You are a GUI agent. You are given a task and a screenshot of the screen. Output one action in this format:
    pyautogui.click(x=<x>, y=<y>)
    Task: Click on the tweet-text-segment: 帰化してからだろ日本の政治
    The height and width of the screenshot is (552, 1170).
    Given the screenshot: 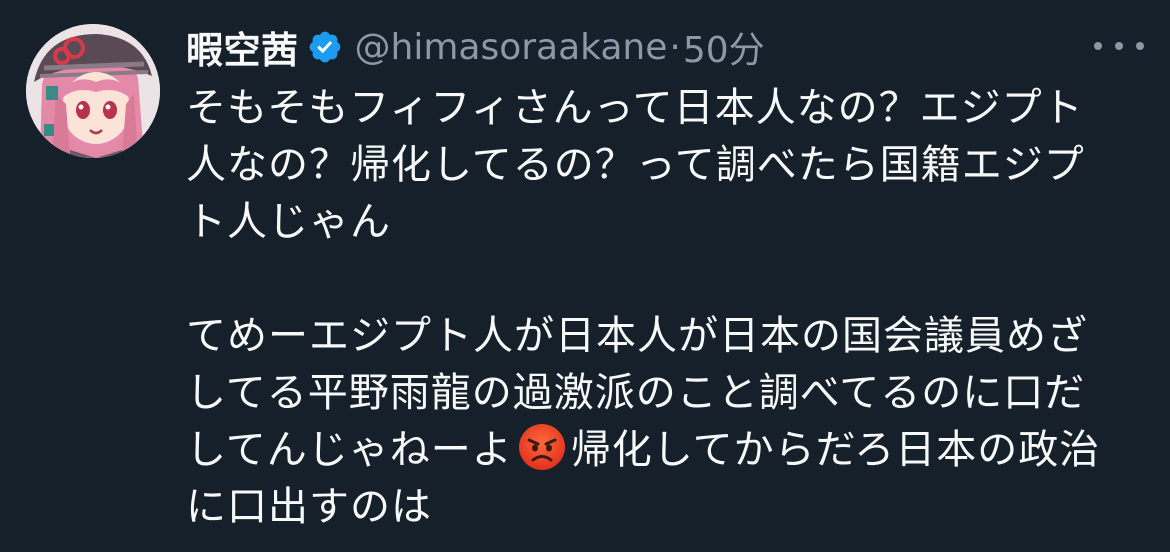 What is the action you would take?
    pyautogui.click(x=835, y=450)
    